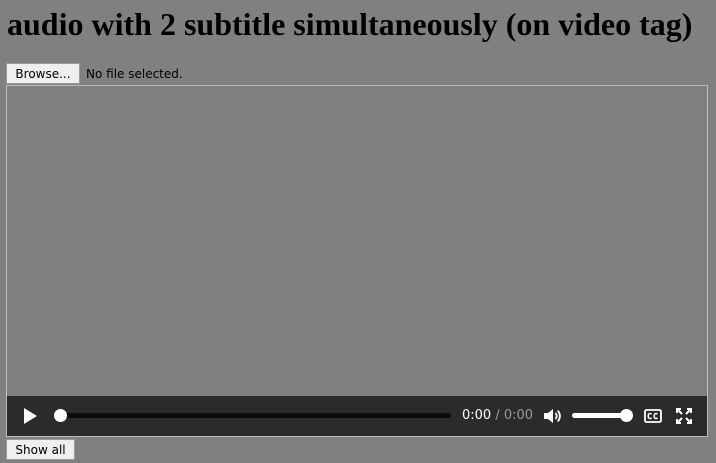 The image size is (716, 463). I want to click on mute-button, so click(553, 416).